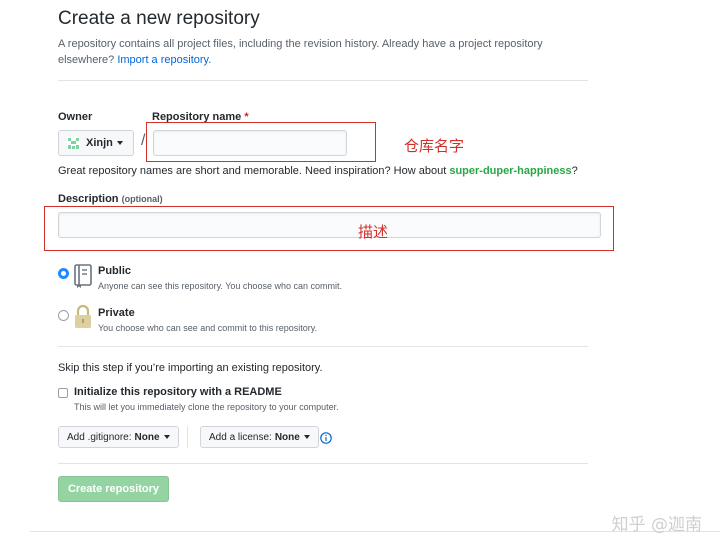 Image resolution: width=720 pixels, height=551 pixels. I want to click on license-label: Add a license:, so click(240, 437).